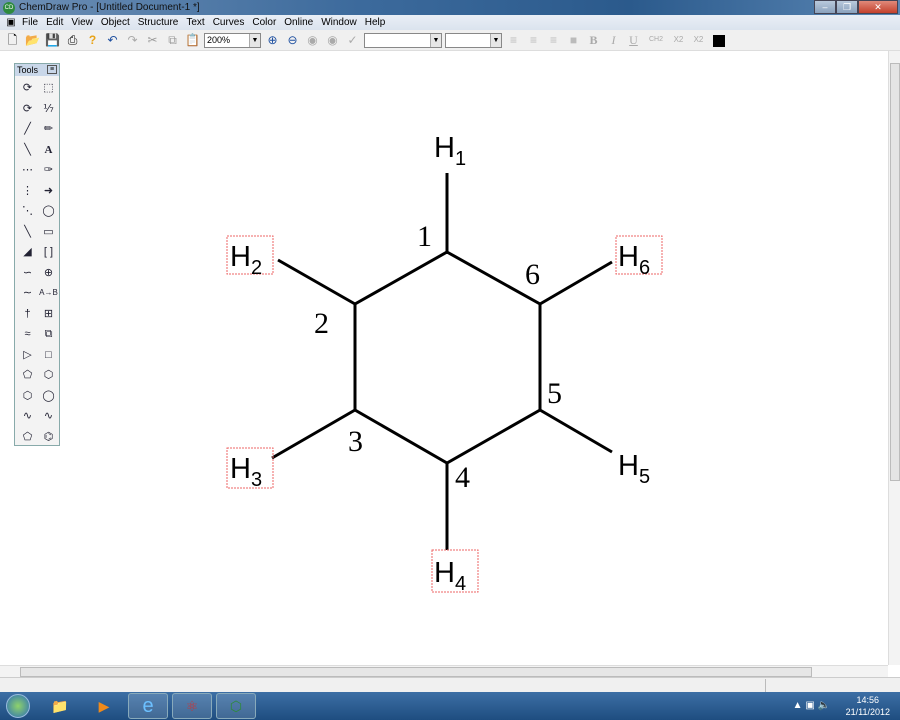 The height and width of the screenshot is (720, 900). What do you see at coordinates (27, 293) in the screenshot?
I see `reaction-tool-icon: ∼` at bounding box center [27, 293].